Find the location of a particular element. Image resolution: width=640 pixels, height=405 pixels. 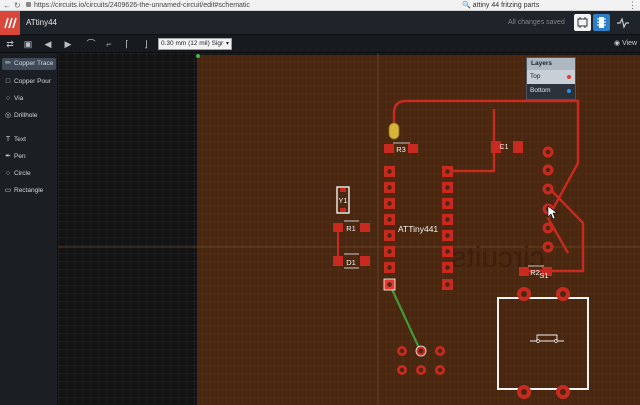

chip-icon is located at coordinates (601, 22).